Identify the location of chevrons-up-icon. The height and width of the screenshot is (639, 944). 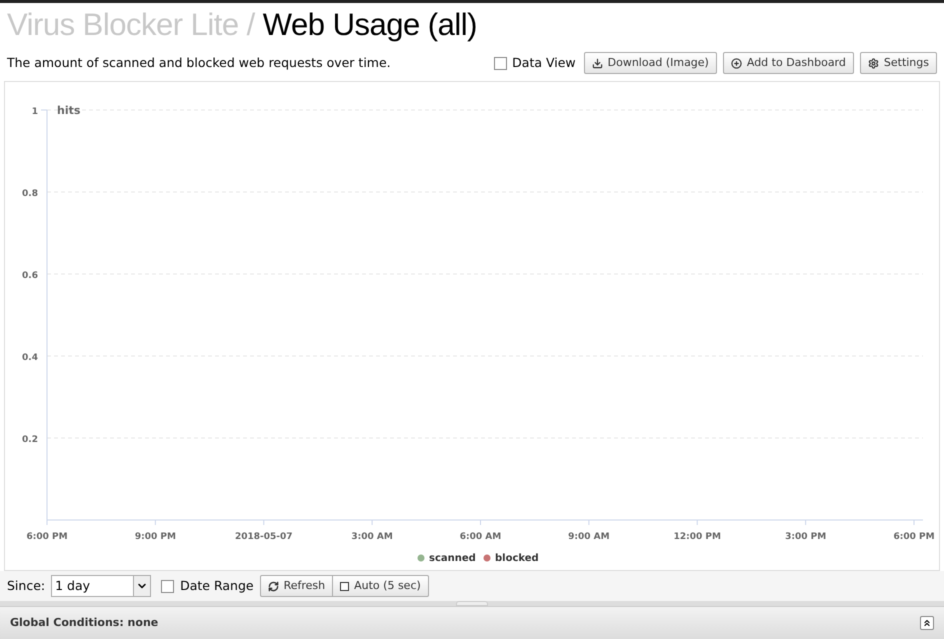
(927, 623).